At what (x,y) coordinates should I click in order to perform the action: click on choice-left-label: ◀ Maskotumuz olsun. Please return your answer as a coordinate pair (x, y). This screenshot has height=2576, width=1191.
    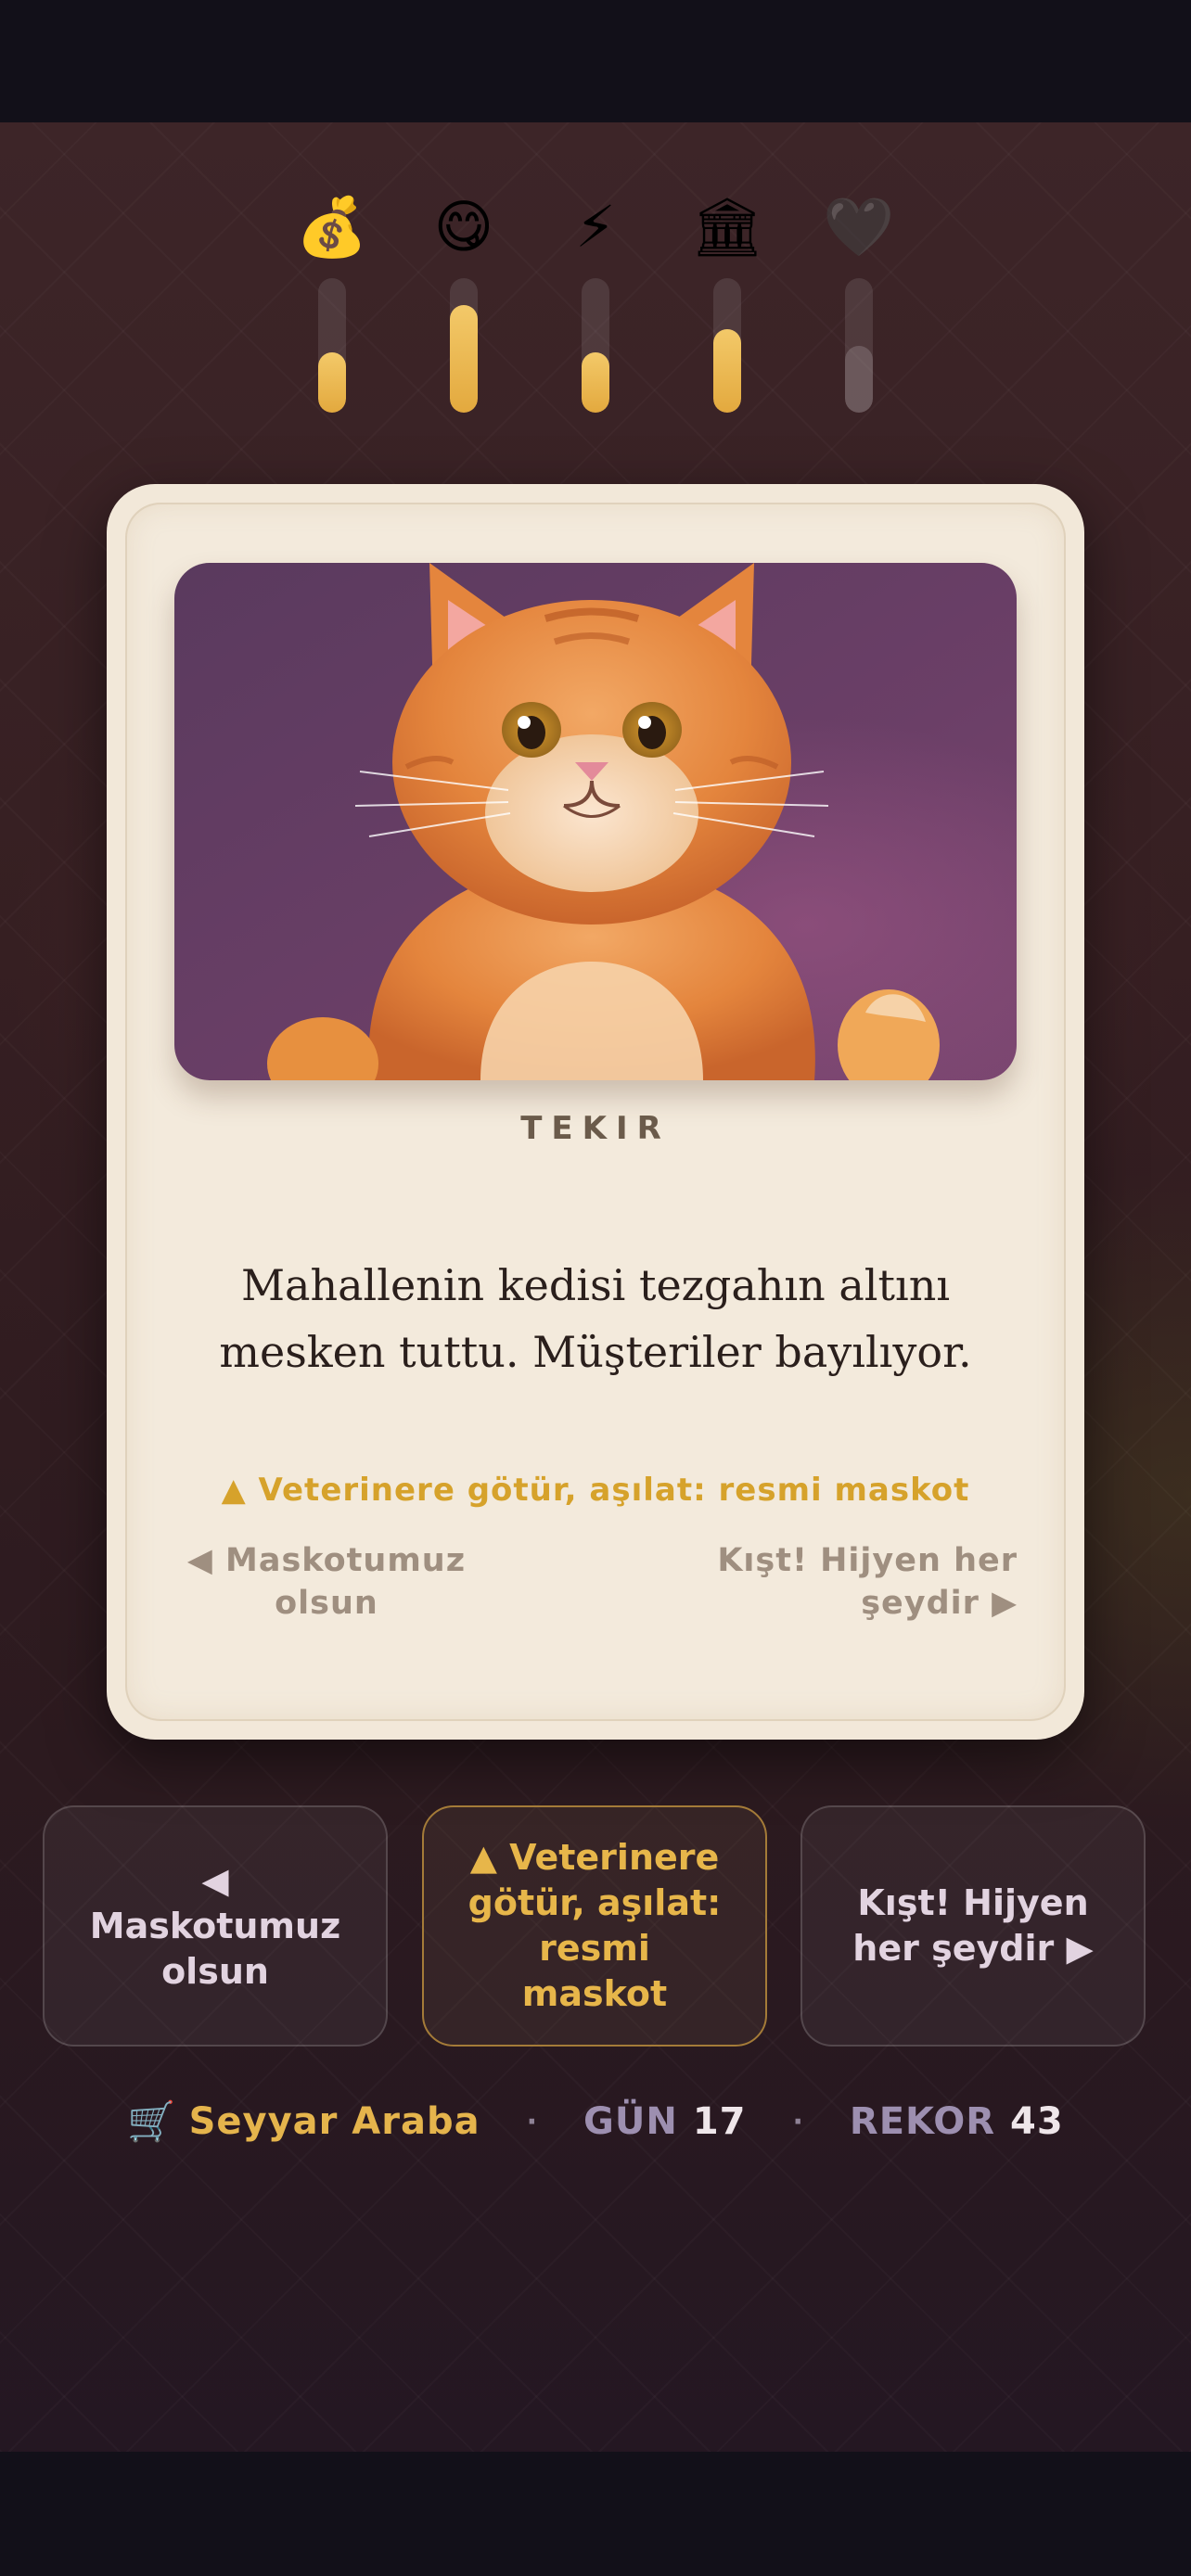
    Looking at the image, I should click on (215, 1926).